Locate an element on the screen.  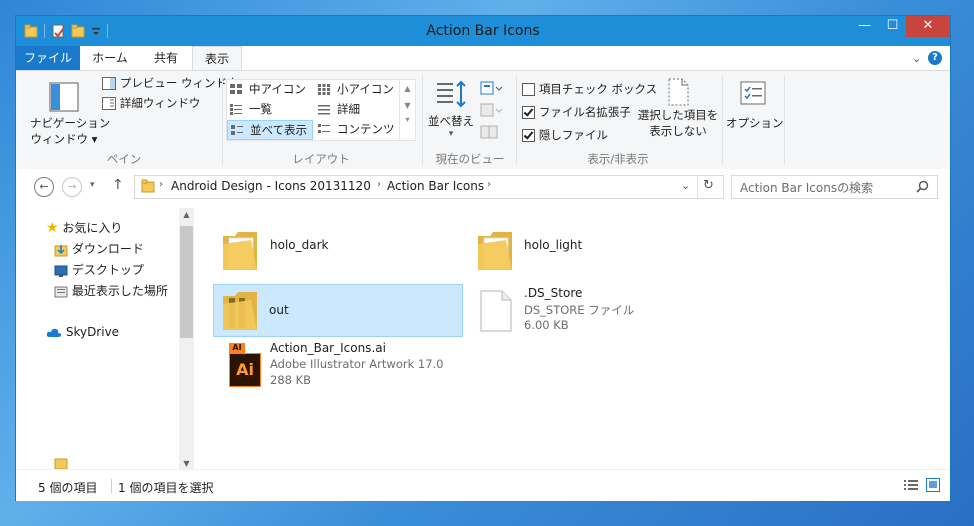
large-icons-view-icon is located at coordinates (933, 485).